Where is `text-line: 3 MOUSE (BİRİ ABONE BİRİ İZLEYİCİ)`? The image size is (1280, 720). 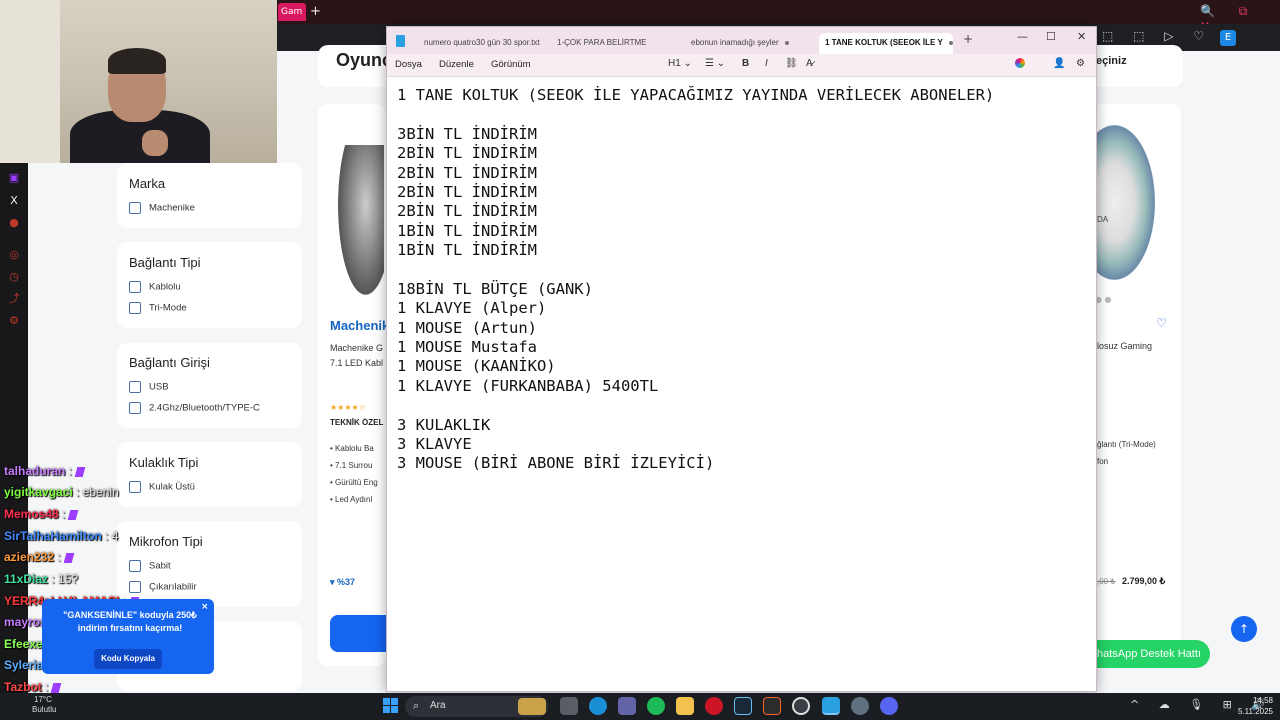 text-line: 3 MOUSE (BİRİ ABONE BİRİ İZLEYİCİ) is located at coordinates (556, 463).